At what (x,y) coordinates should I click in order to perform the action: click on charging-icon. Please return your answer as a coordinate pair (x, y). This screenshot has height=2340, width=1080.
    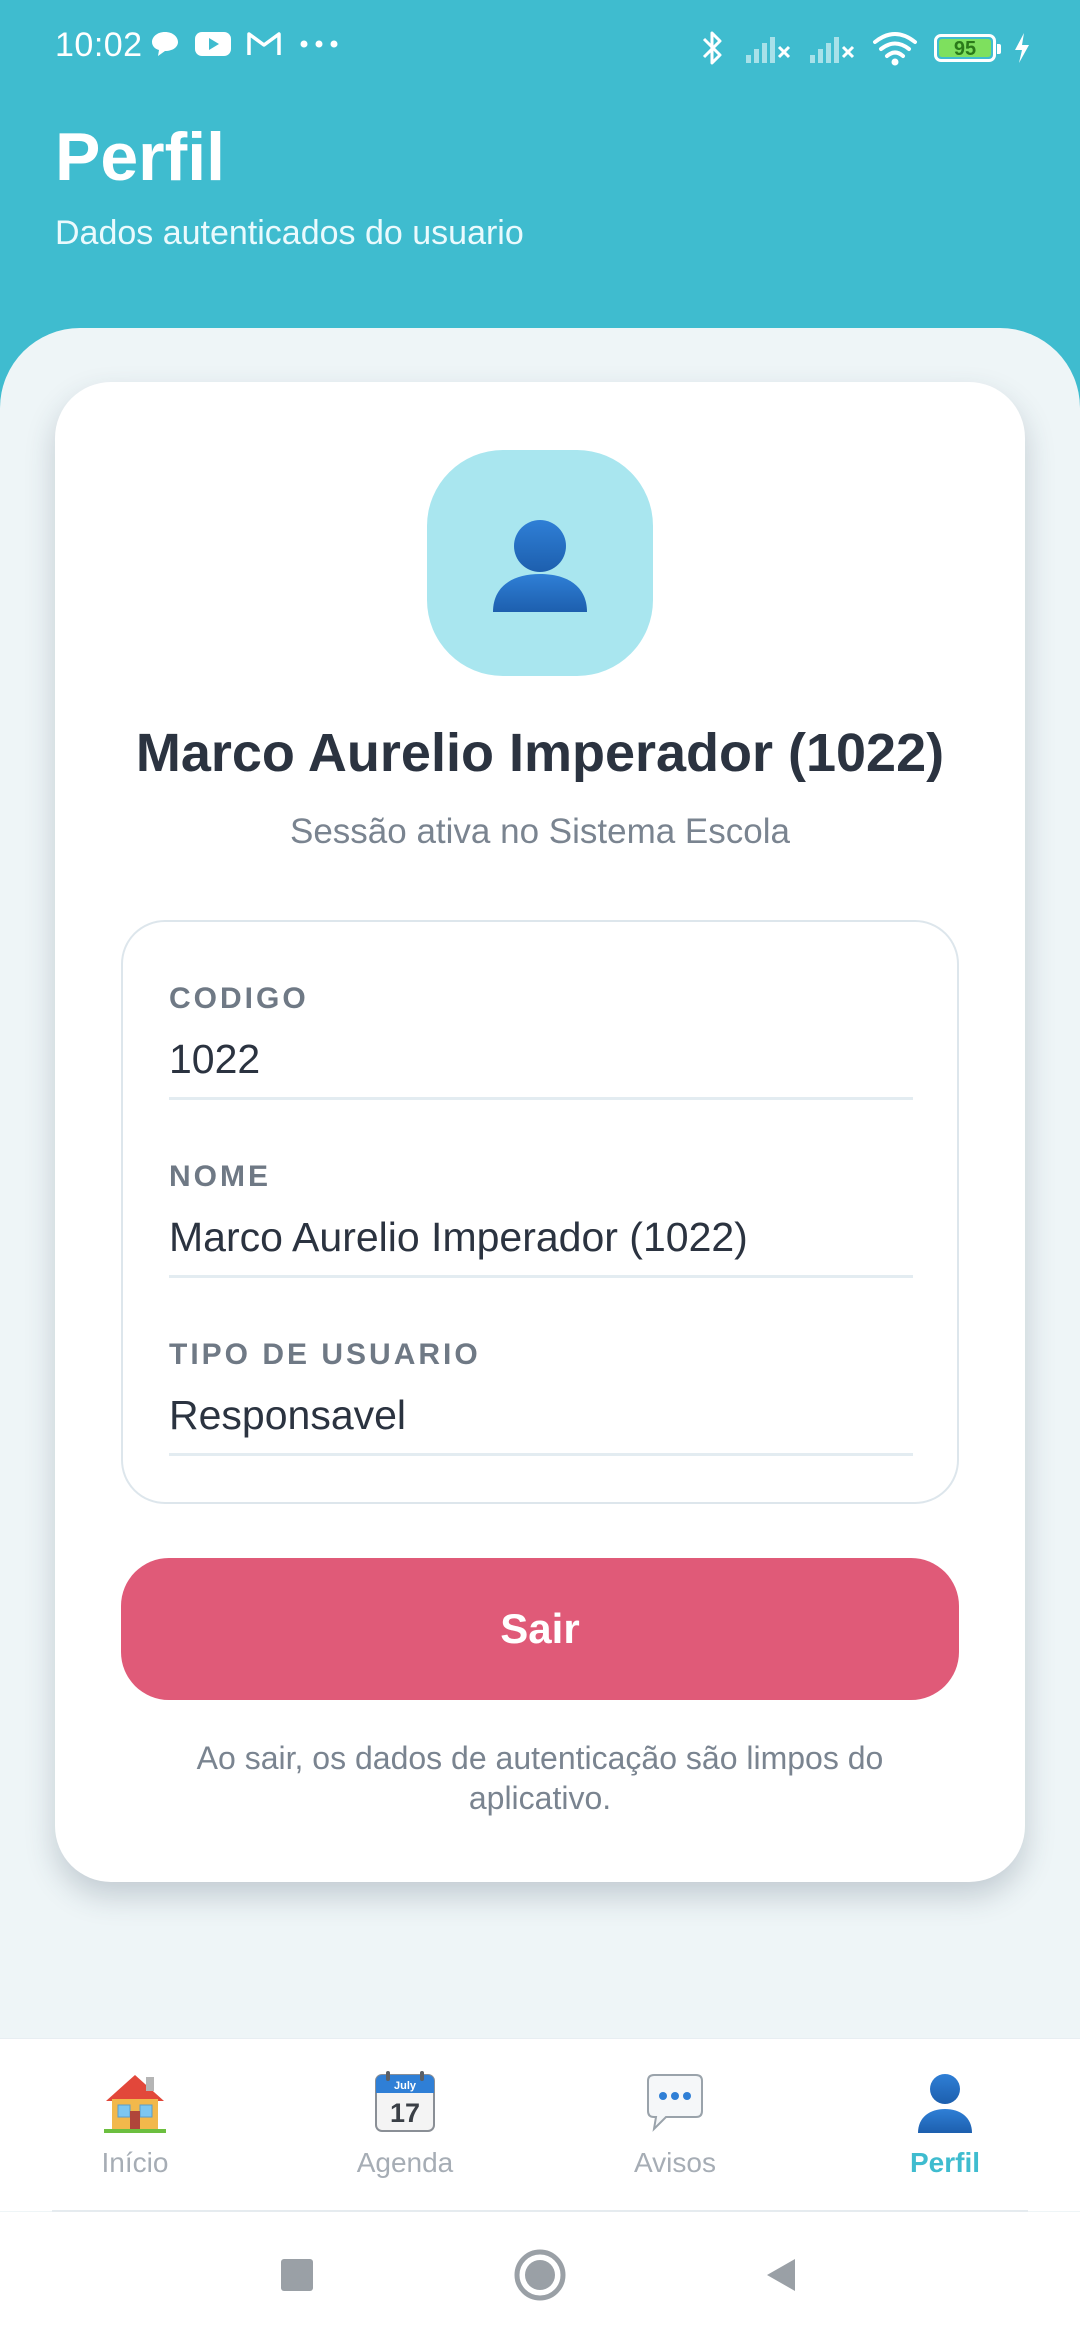
    Looking at the image, I should click on (1022, 48).